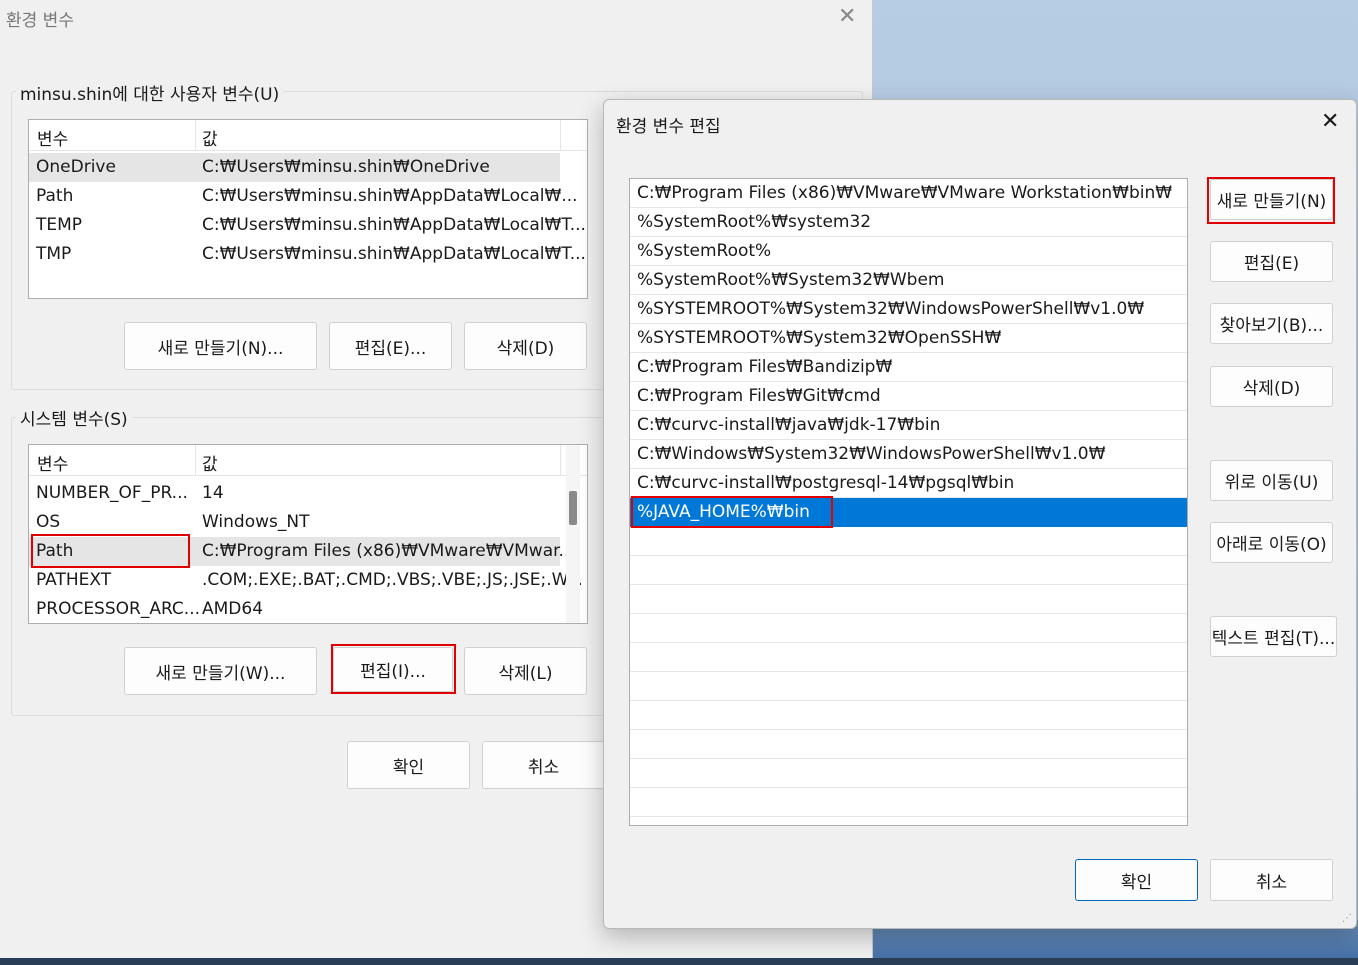  Describe the element at coordinates (704, 251) in the screenshot. I see `path-entry: %SystemRoot%` at that location.